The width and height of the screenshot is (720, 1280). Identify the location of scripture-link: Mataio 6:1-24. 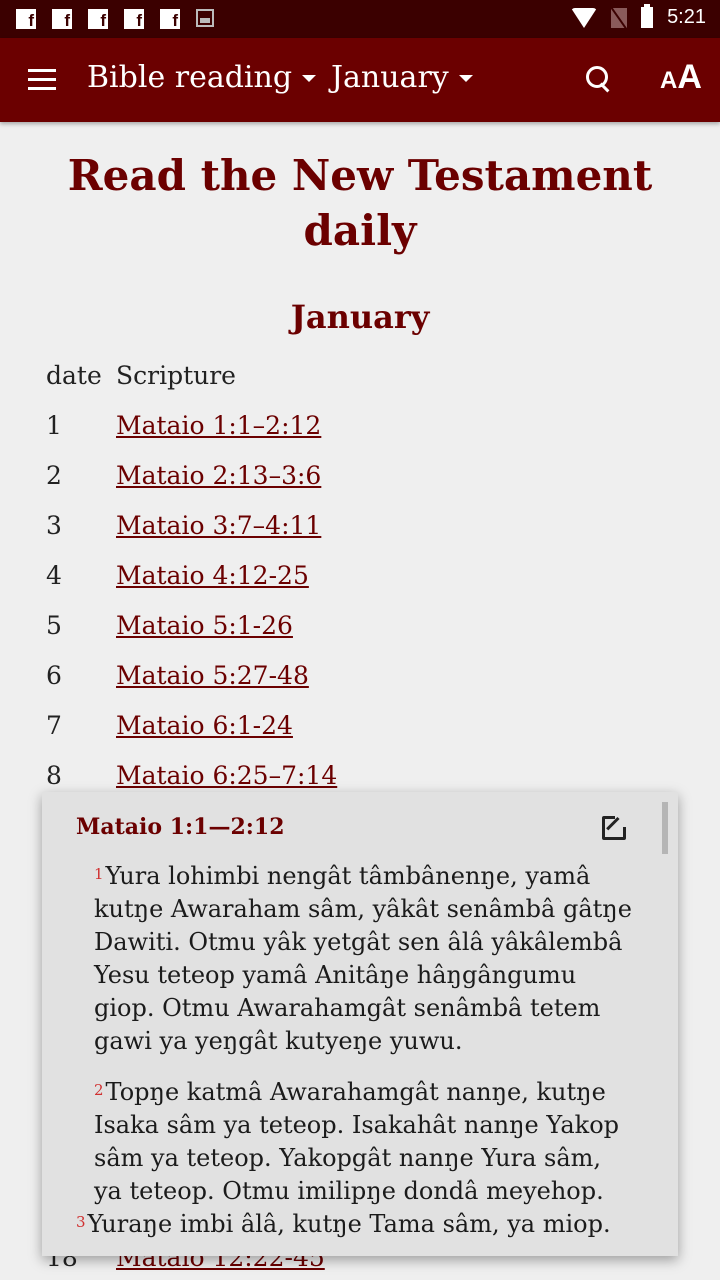
(204, 725).